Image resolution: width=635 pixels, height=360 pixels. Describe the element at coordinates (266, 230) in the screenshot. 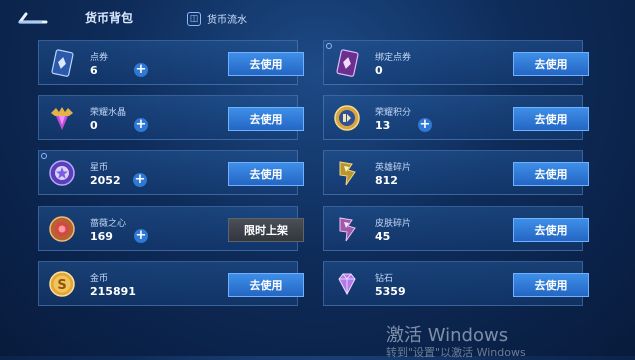

I see `limited-time-button: 限时上架` at that location.